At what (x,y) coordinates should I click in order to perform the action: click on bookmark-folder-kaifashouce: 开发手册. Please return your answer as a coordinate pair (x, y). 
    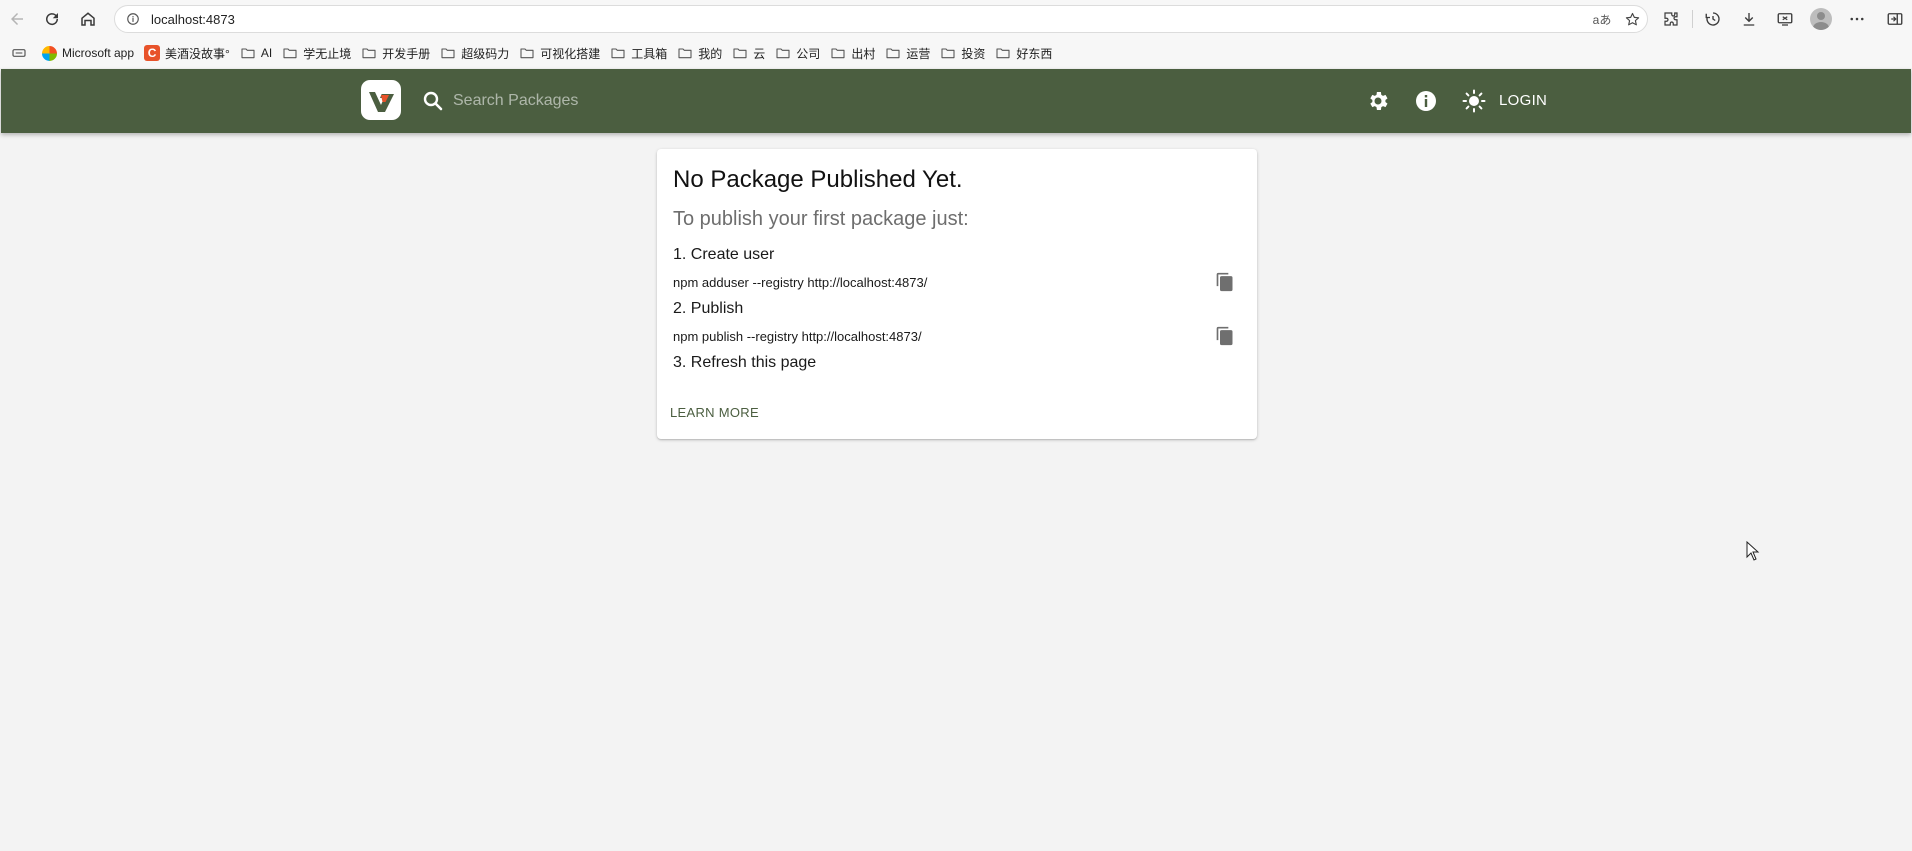
    Looking at the image, I should click on (395, 53).